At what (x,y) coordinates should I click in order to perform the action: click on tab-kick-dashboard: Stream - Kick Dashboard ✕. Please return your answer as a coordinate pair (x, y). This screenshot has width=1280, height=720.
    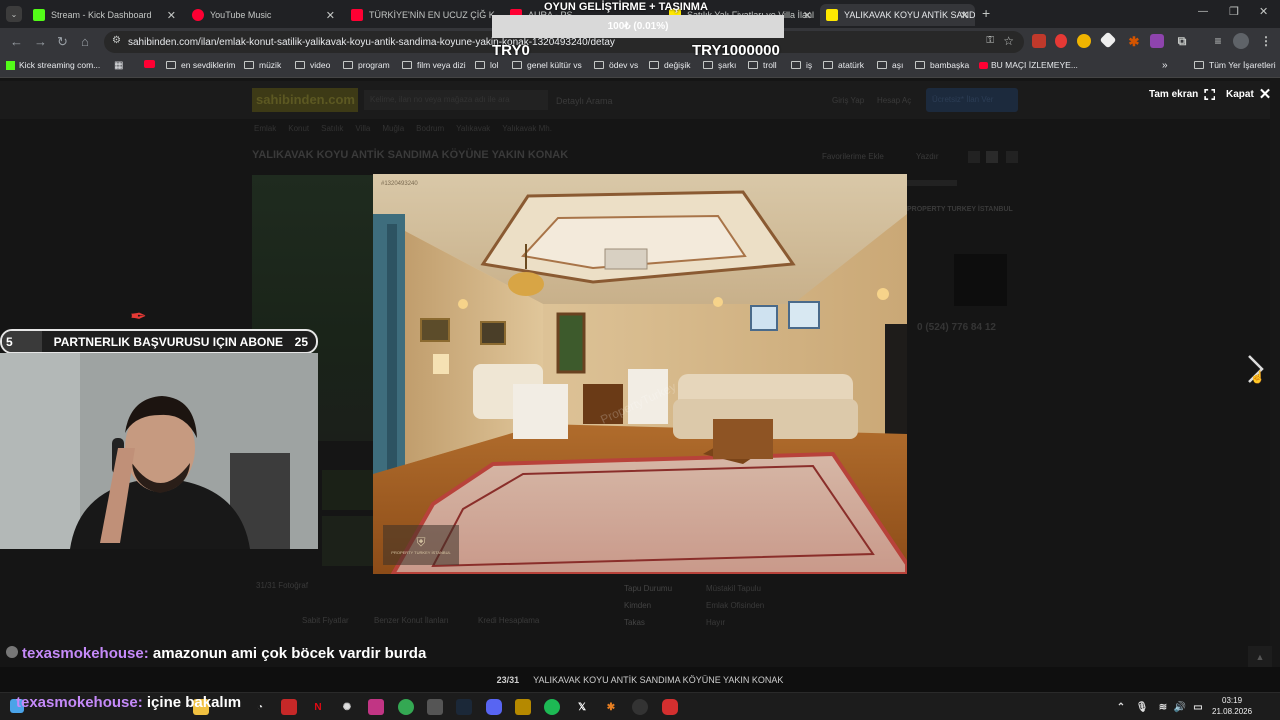
    Looking at the image, I should click on (104, 15).